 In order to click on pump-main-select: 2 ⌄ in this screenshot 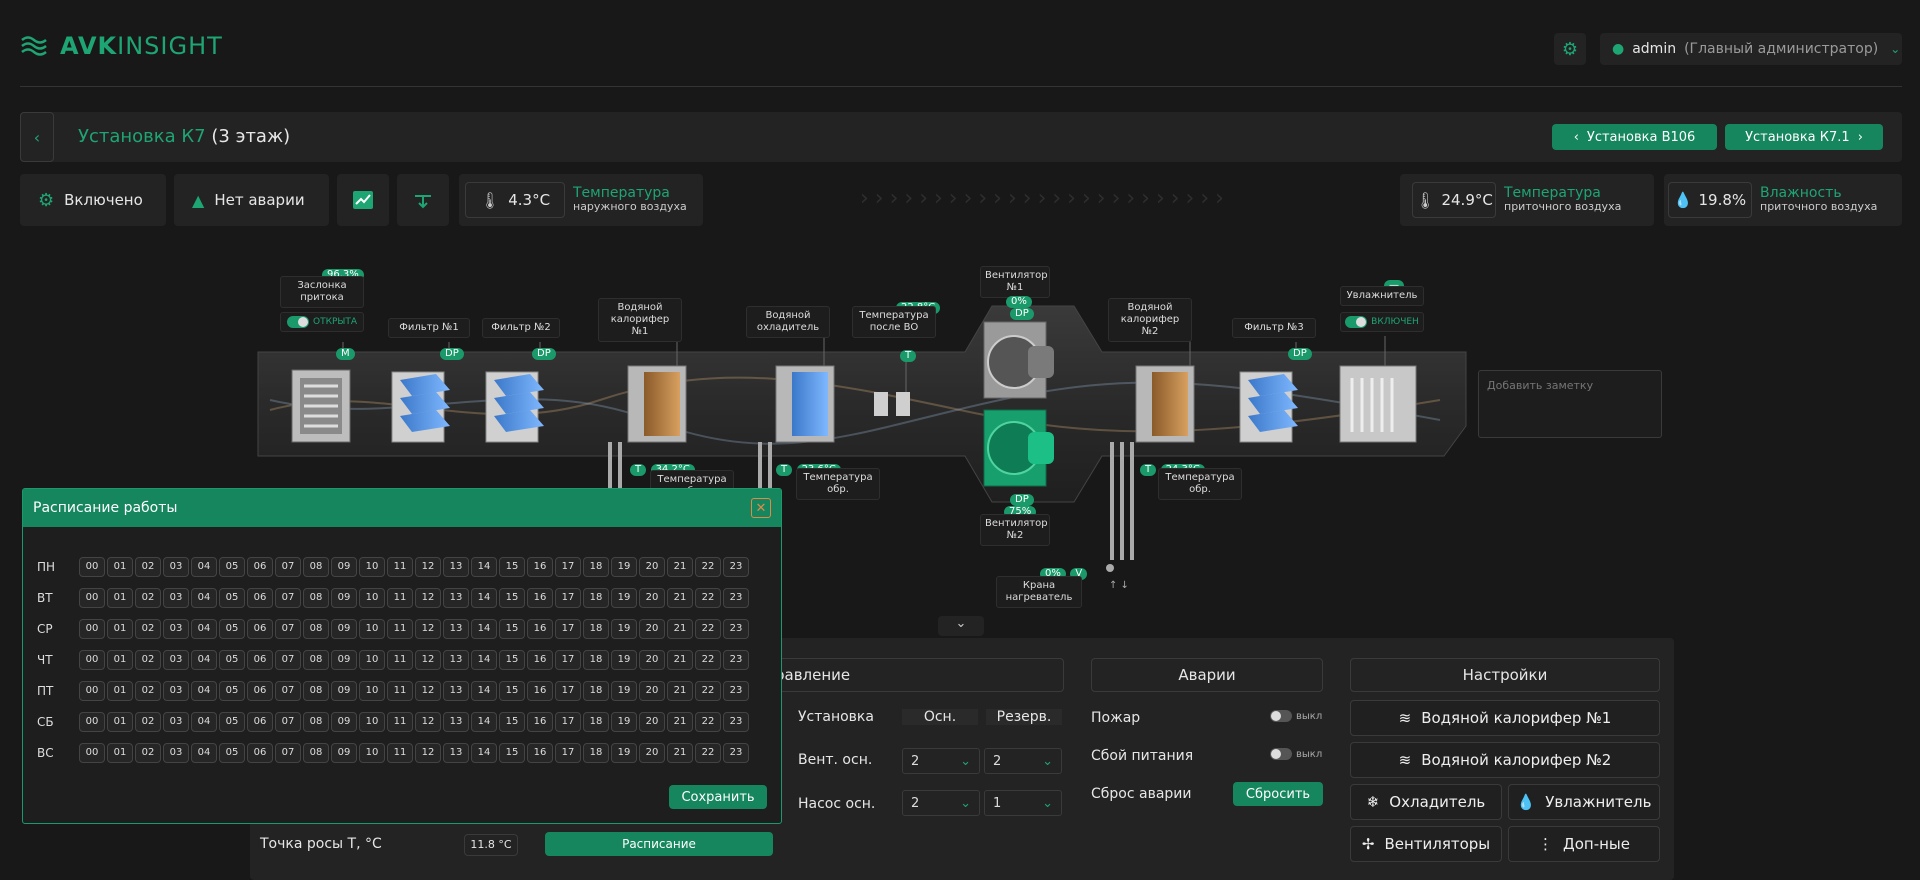, I will do `click(941, 803)`.